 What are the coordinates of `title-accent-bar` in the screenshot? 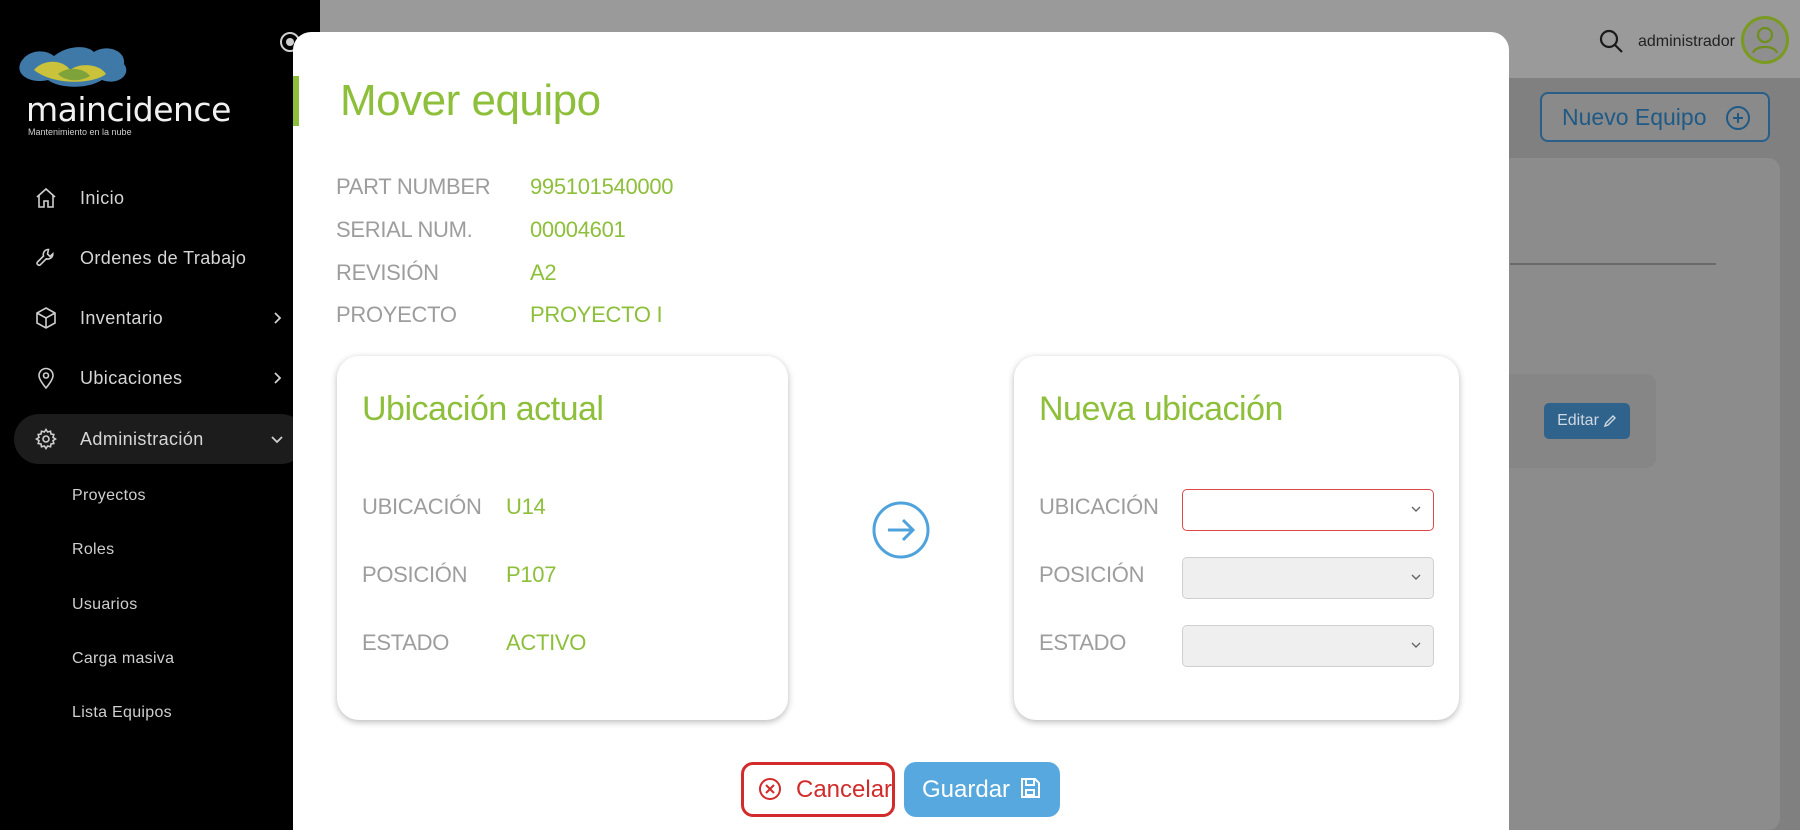 It's located at (296, 101).